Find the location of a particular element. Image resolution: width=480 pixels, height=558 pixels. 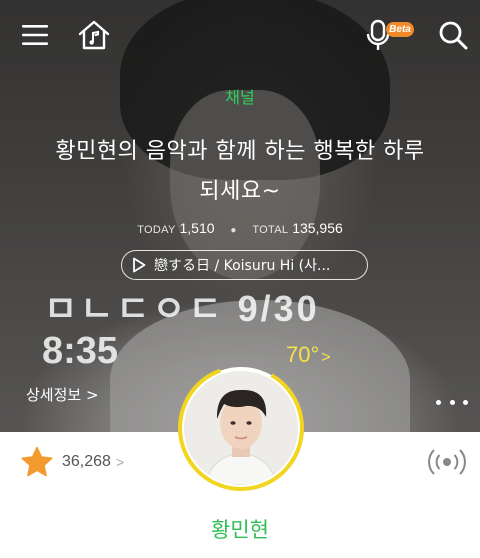

profile-avatar-button is located at coordinates (241, 428).